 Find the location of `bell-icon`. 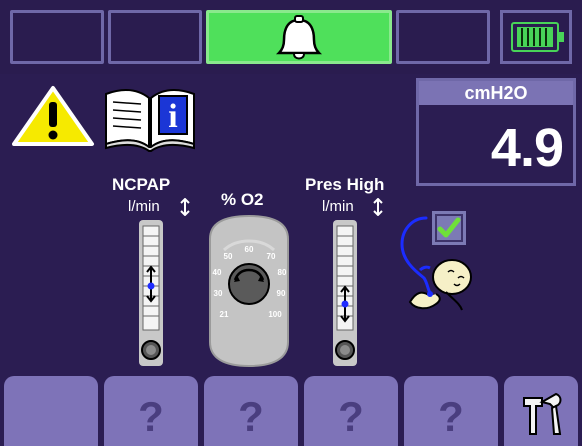

bell-icon is located at coordinates (299, 37).